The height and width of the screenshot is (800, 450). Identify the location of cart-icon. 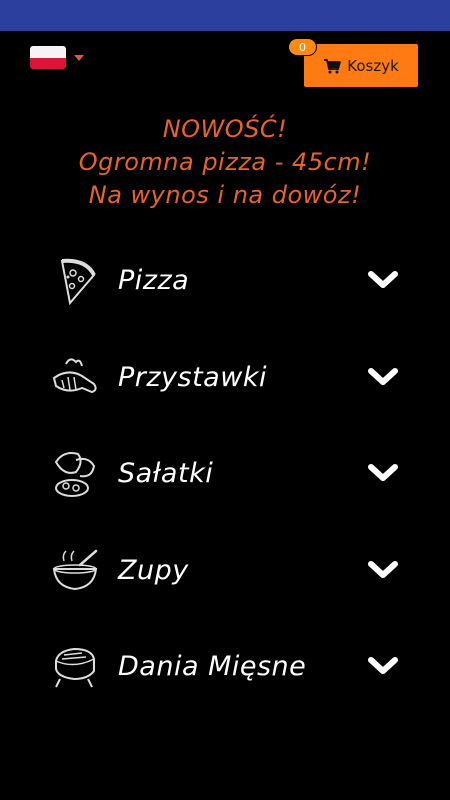
(333, 65).